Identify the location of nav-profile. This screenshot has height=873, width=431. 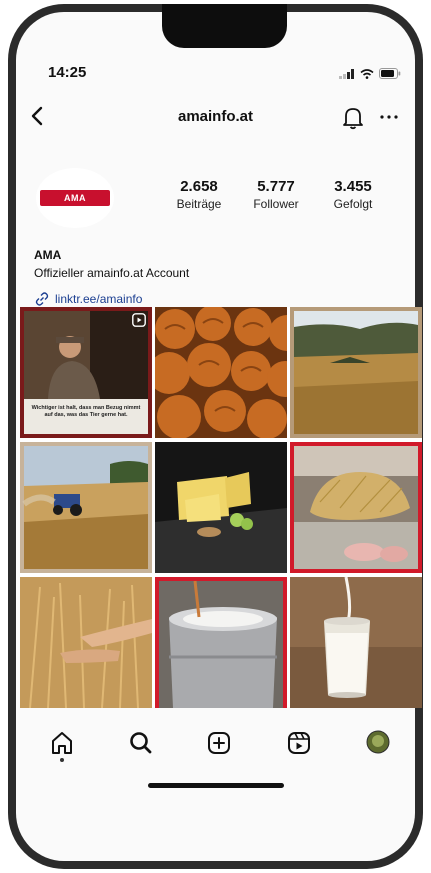
(381, 745).